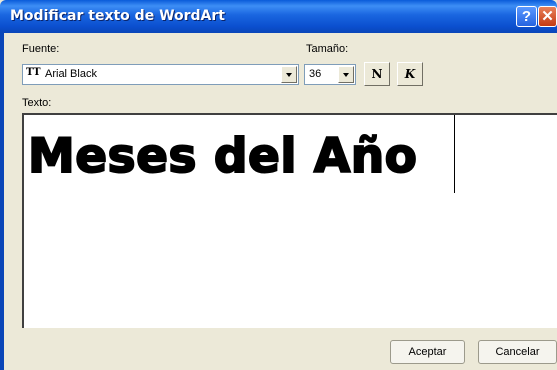 The width and height of the screenshot is (557, 370). I want to click on size-label: Tamaño:, so click(327, 49).